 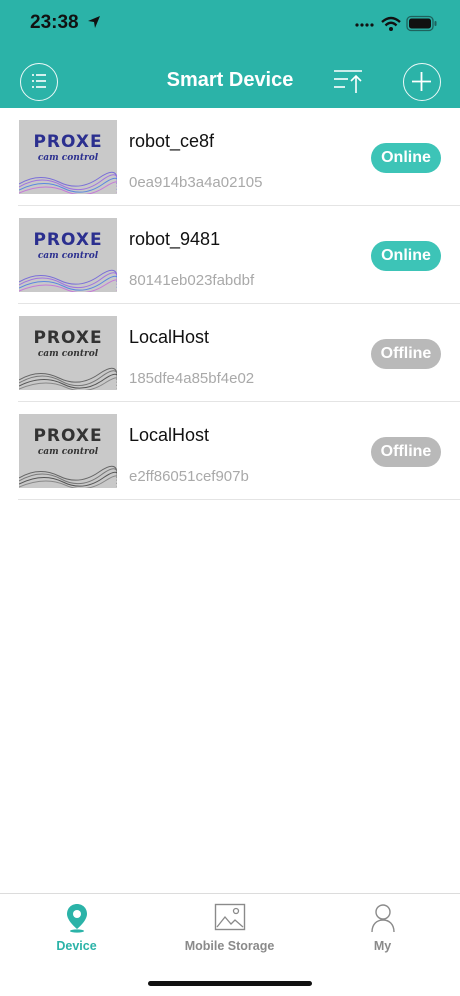 What do you see at coordinates (382, 946) in the screenshot?
I see `tab-label: My` at bounding box center [382, 946].